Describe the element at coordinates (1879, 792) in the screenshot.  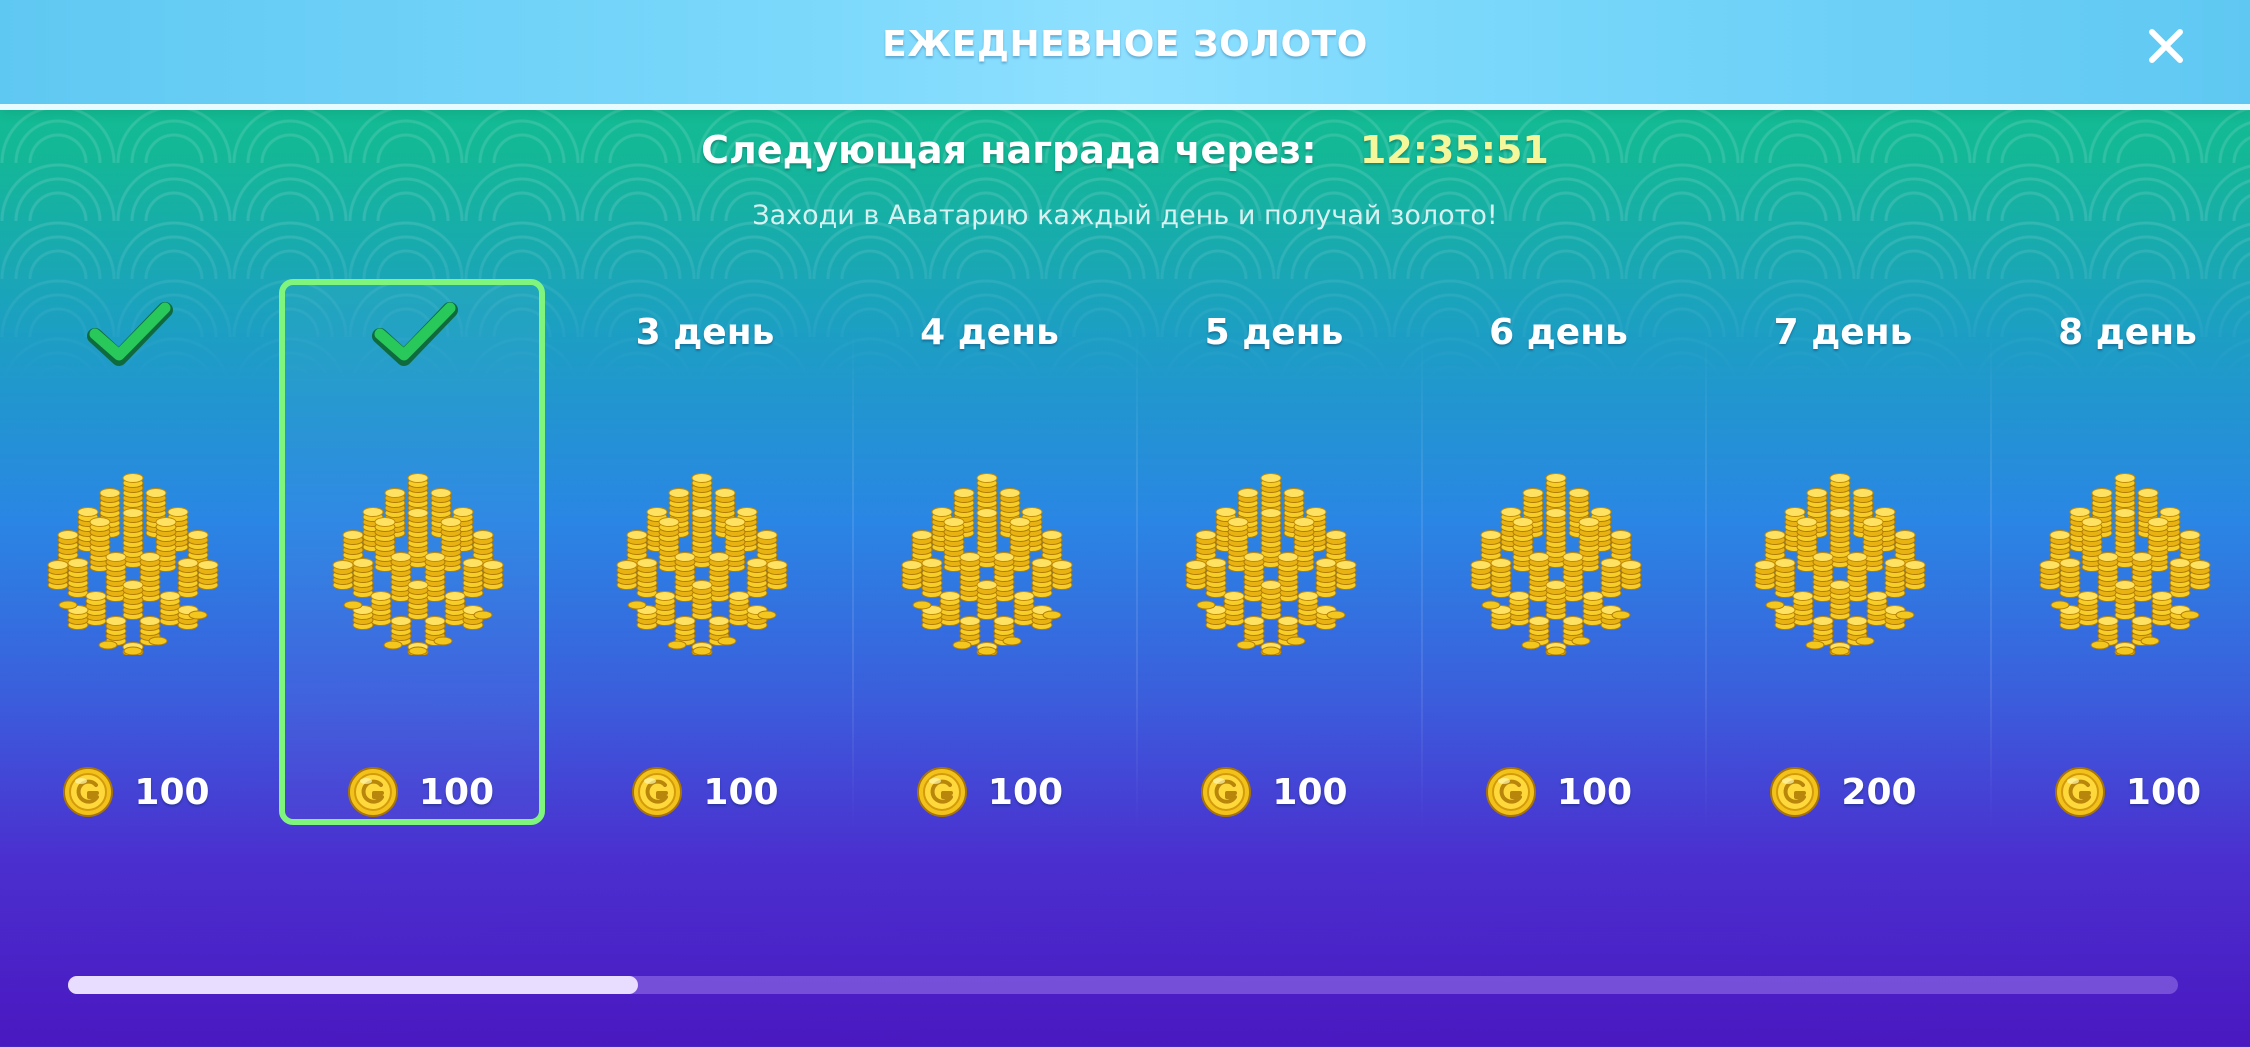
I see `reward-amount: 200` at that location.